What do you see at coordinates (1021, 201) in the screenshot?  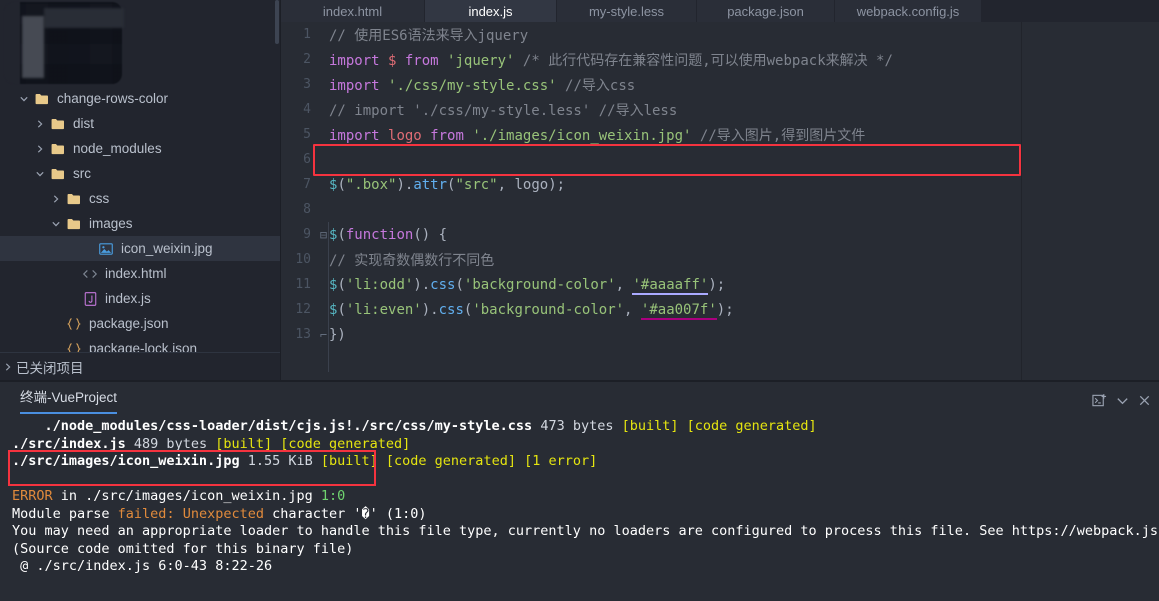 I see `minimap-divider` at bounding box center [1021, 201].